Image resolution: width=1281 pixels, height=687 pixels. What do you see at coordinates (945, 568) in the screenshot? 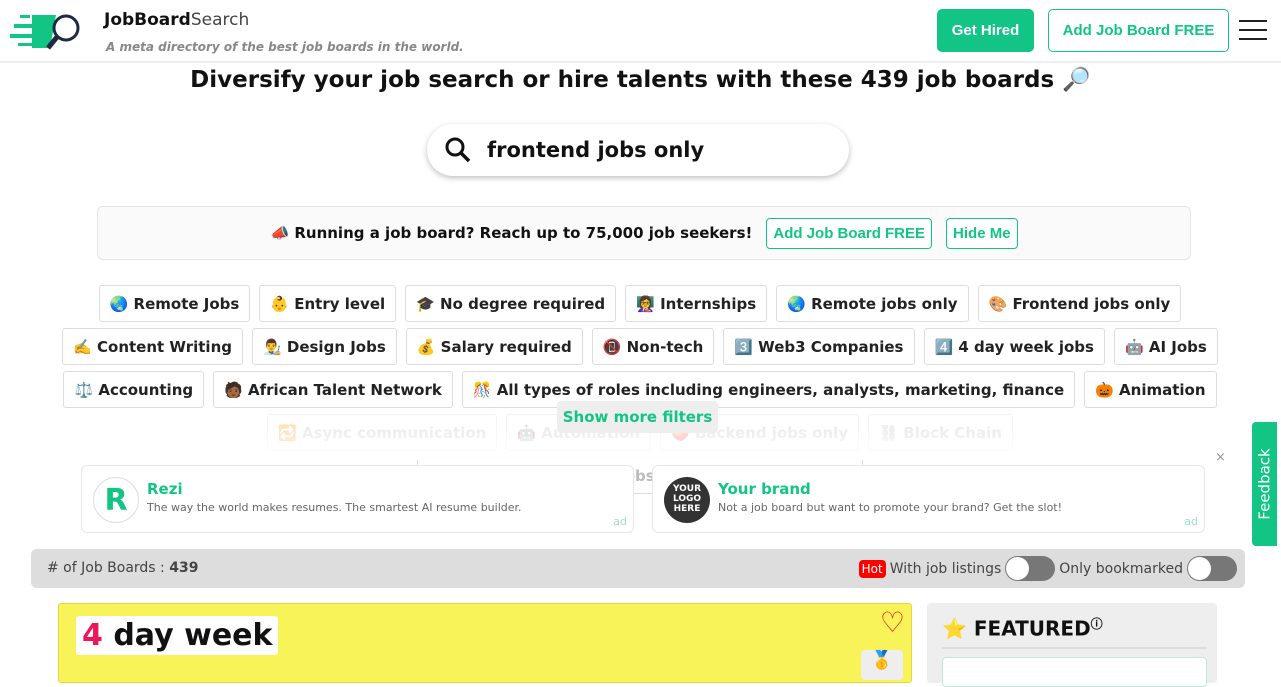
I see `with-listings-label: With job listings` at bounding box center [945, 568].